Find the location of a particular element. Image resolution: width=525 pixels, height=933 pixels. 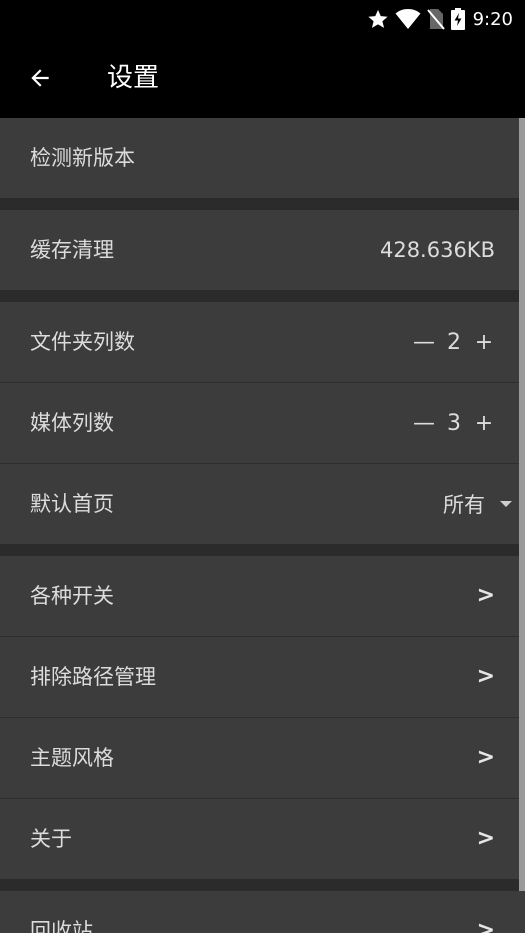

status-icons: 9:20 is located at coordinates (440, 19).